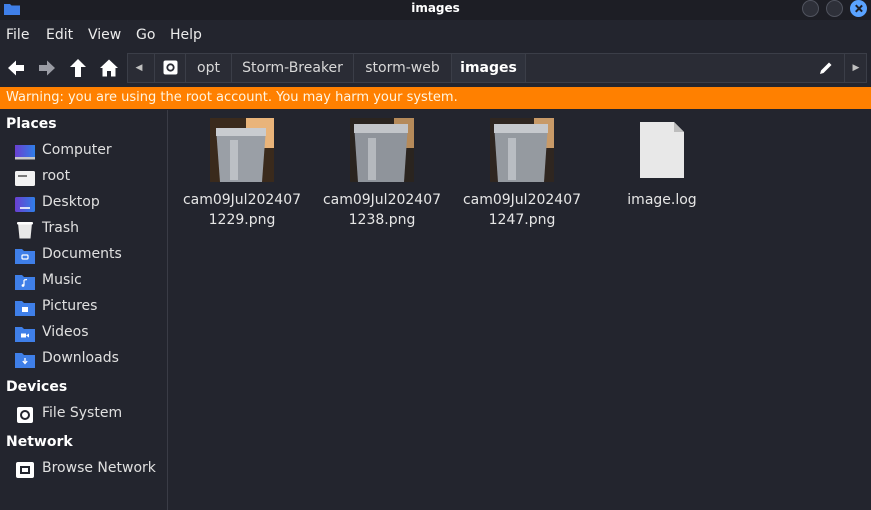  Describe the element at coordinates (89, 178) in the screenshot. I see `sidebar-item-root: root` at that location.